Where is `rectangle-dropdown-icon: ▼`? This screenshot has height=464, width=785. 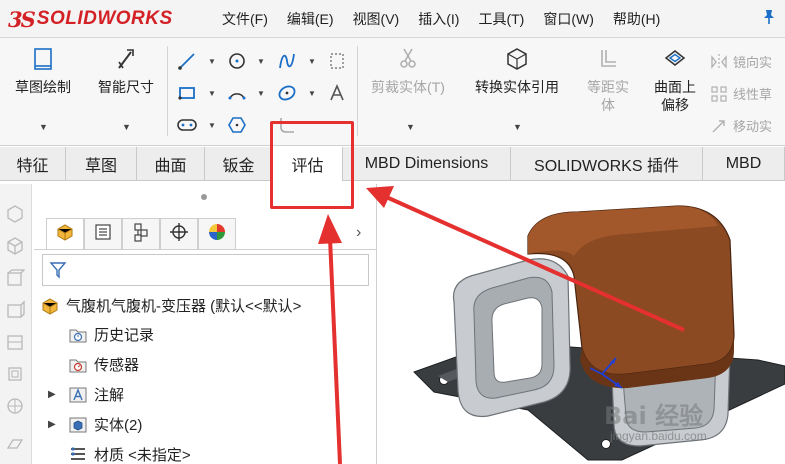 rectangle-dropdown-icon: ▼ is located at coordinates (212, 93).